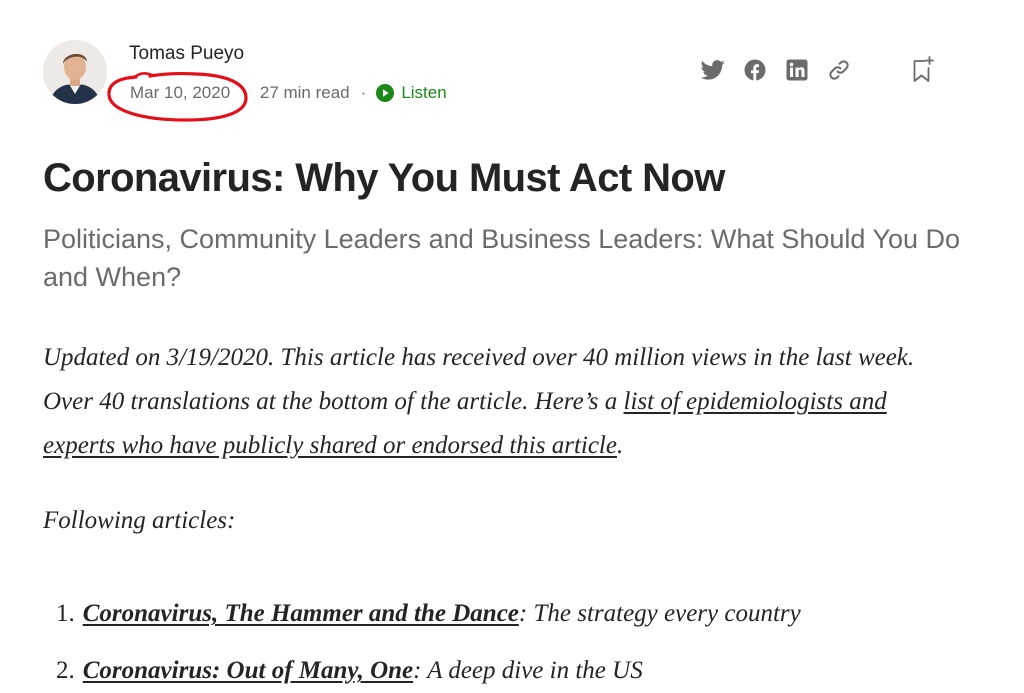 Image resolution: width=1024 pixels, height=693 pixels. I want to click on list-item-desc: : A deep dive in the US, so click(528, 670).